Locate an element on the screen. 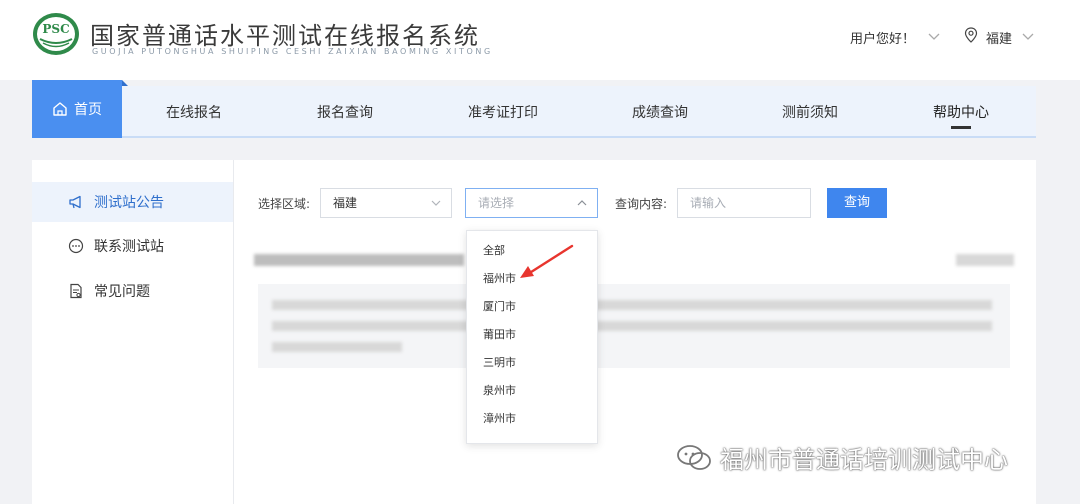 The height and width of the screenshot is (504, 1080). query-input: 请输入 is located at coordinates (744, 203).